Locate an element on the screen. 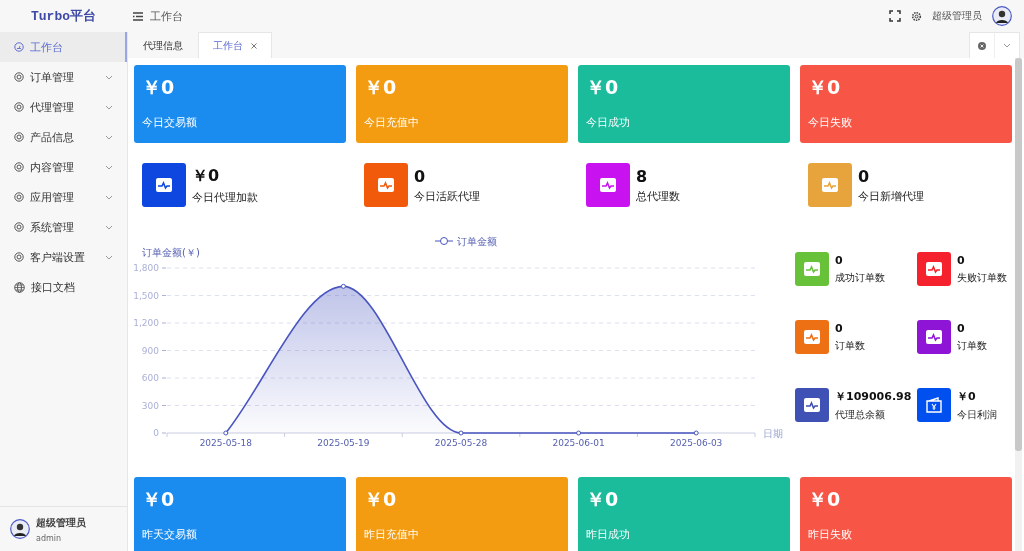 This screenshot has height=551, width=1024. card-label: 今日充值中 is located at coordinates (392, 122).